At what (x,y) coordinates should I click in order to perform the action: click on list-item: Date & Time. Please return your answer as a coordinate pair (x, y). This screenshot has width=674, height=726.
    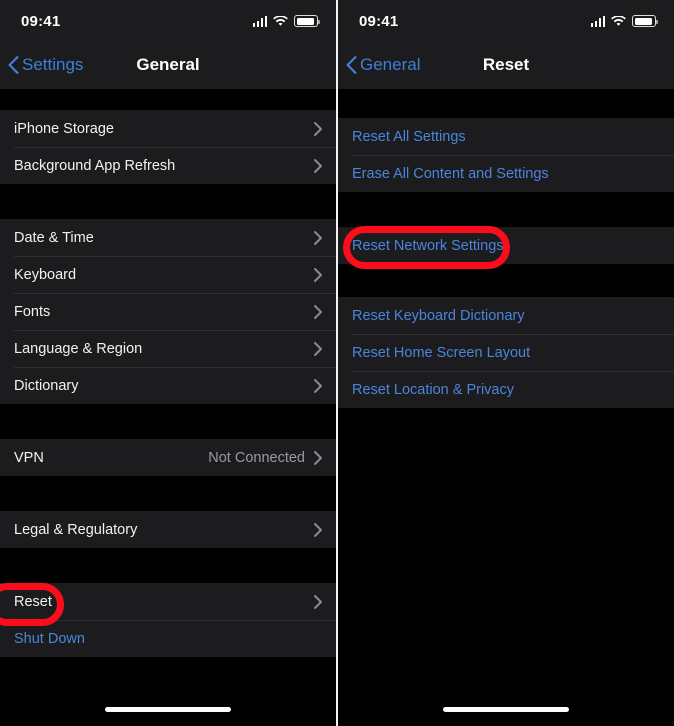
    Looking at the image, I should click on (168, 237).